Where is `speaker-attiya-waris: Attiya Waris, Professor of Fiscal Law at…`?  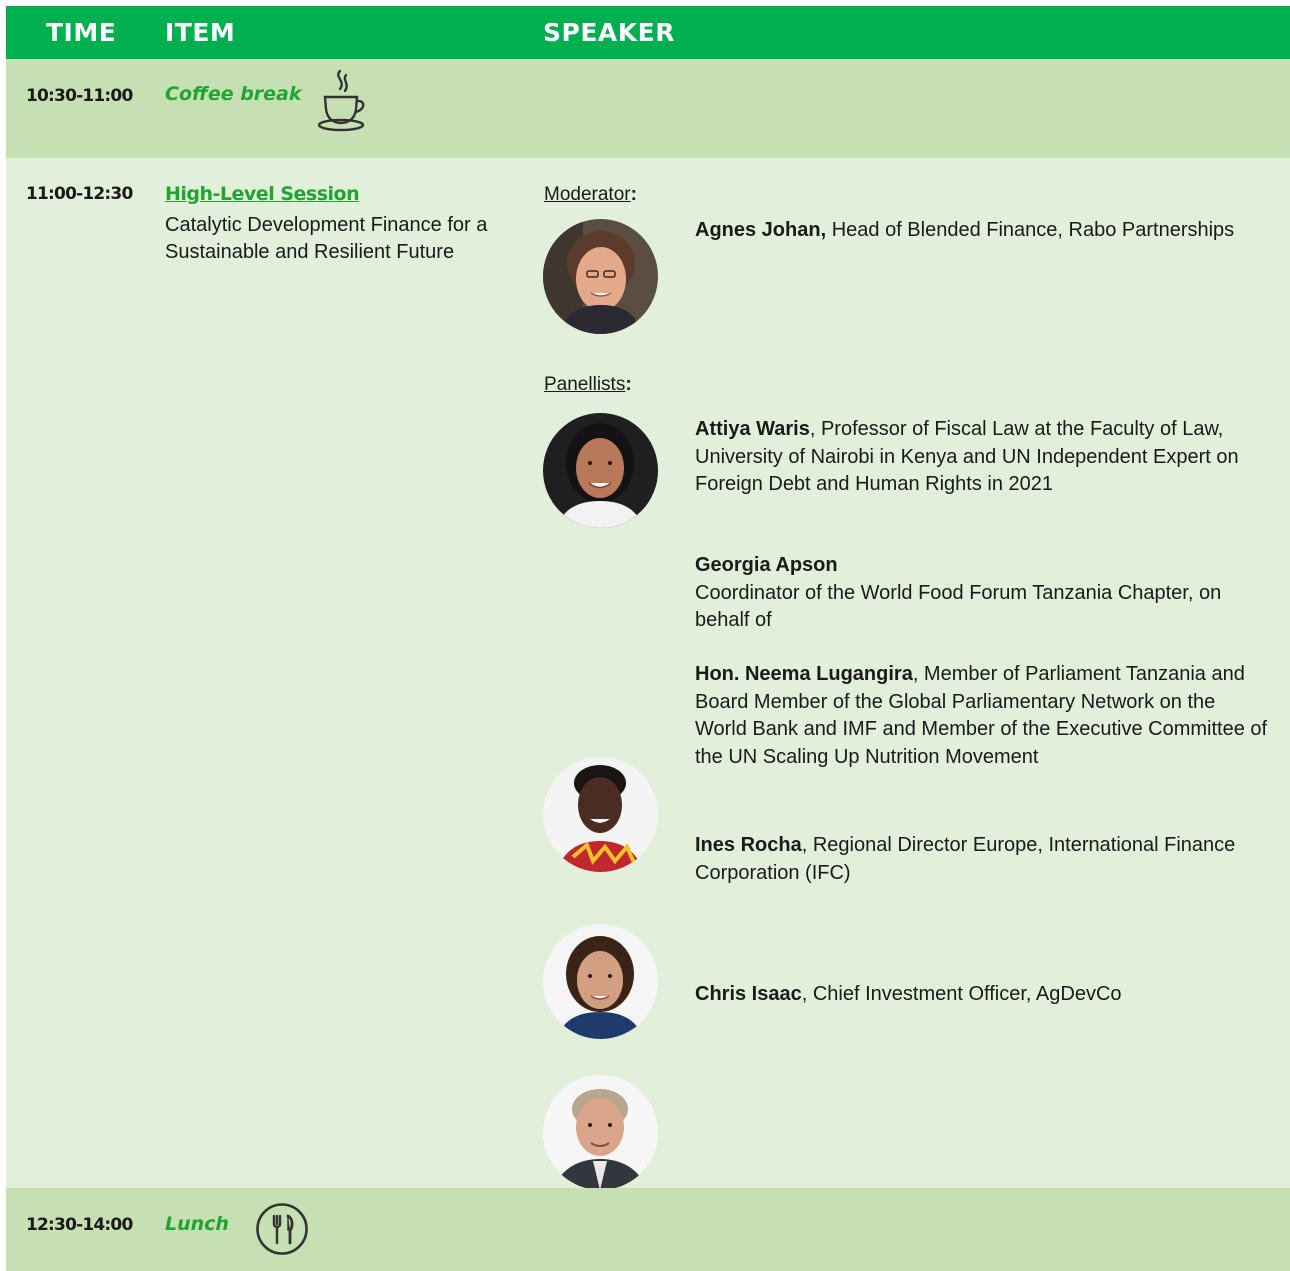
speaker-attiya-waris: Attiya Waris, Professor of Fiscal Law at… is located at coordinates (967, 456).